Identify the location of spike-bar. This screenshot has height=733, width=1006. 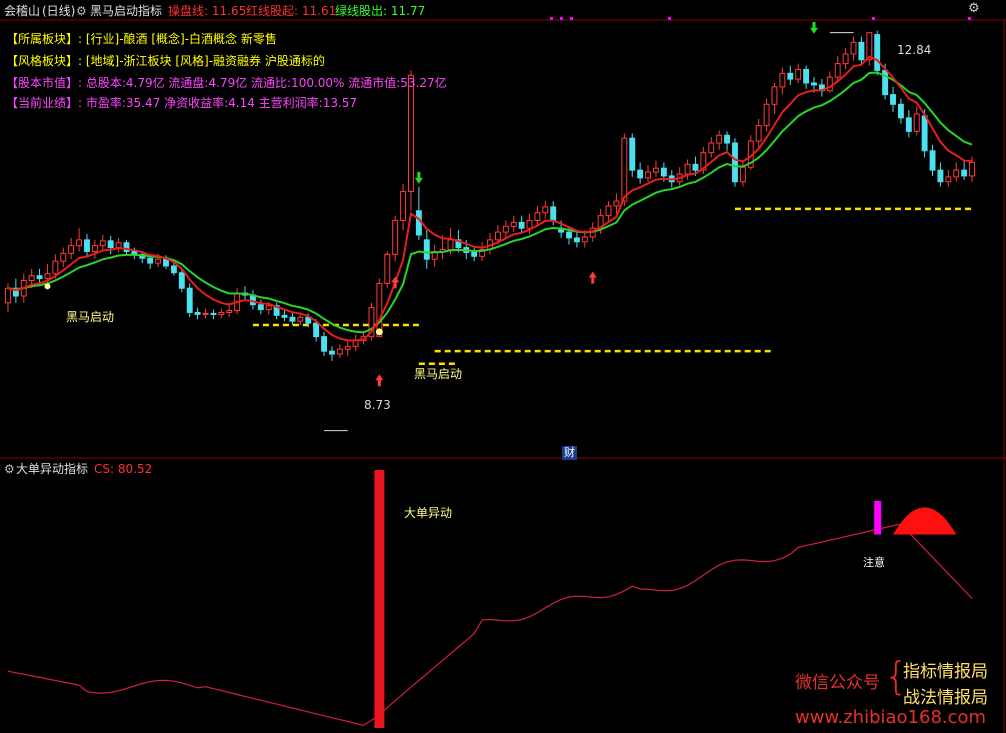
(379, 599).